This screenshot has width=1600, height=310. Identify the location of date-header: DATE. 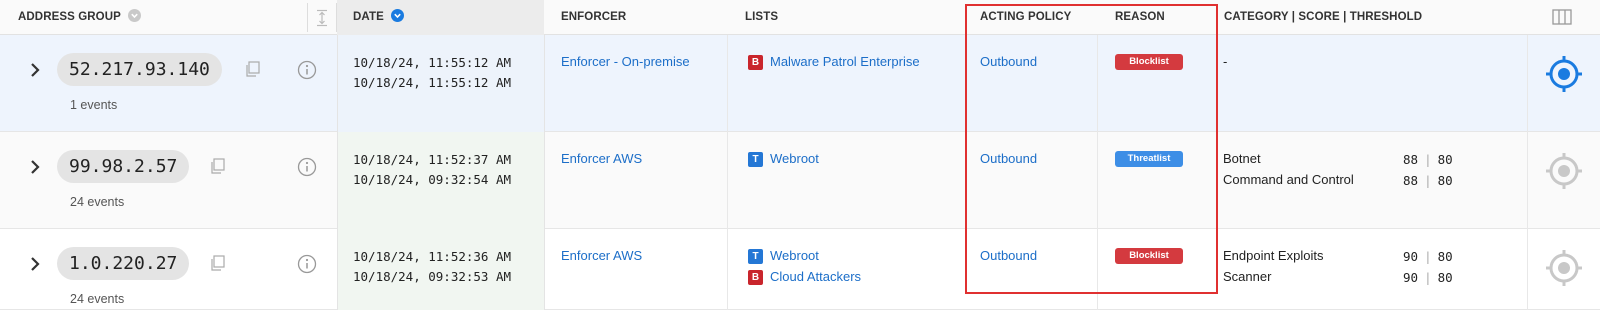
(379, 17).